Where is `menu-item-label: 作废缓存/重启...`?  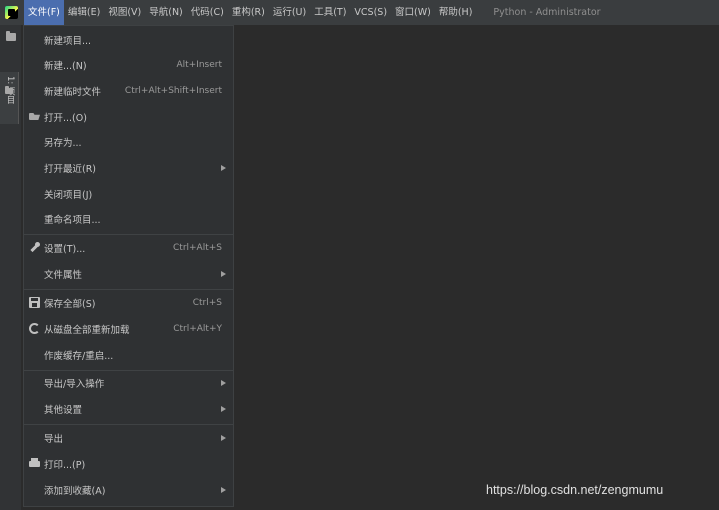 menu-item-label: 作废缓存/重启... is located at coordinates (79, 356).